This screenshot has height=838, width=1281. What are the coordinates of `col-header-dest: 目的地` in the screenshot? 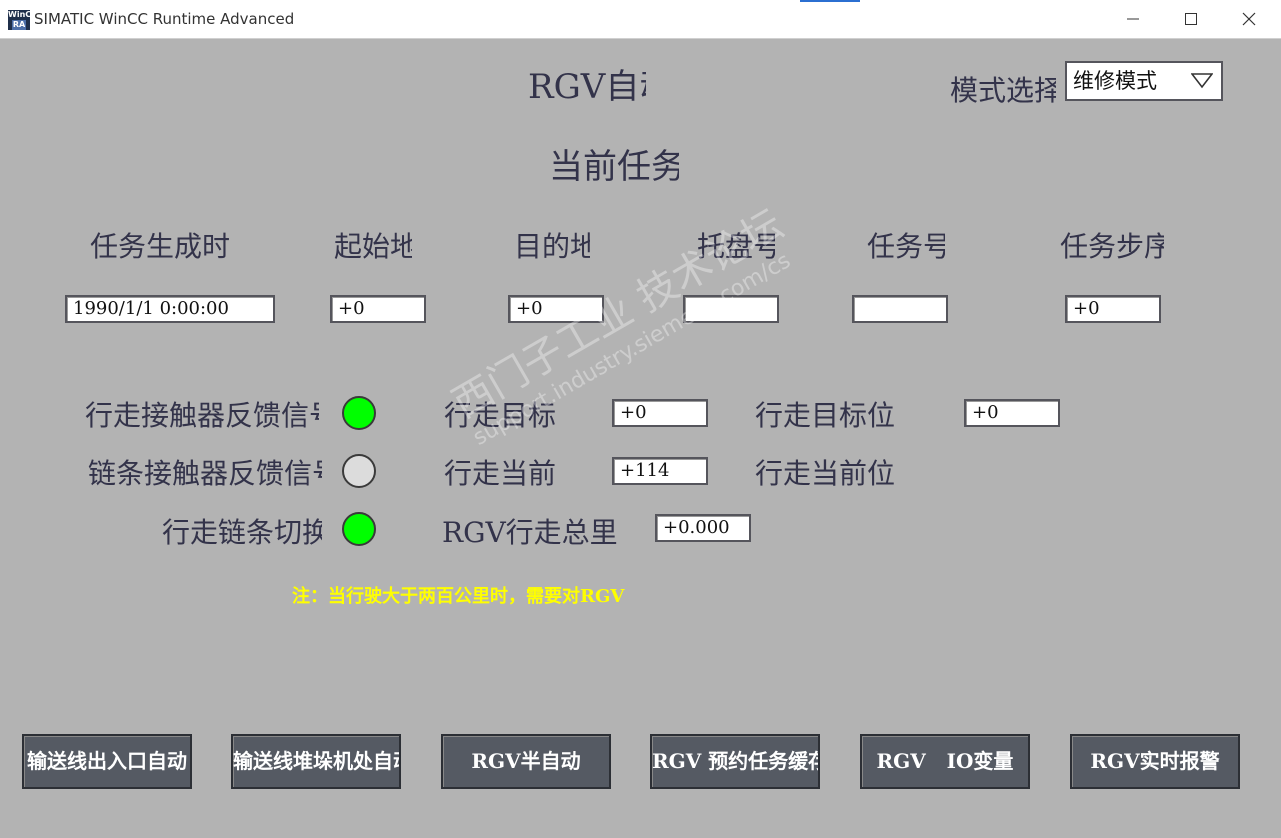 It's located at (552, 246).